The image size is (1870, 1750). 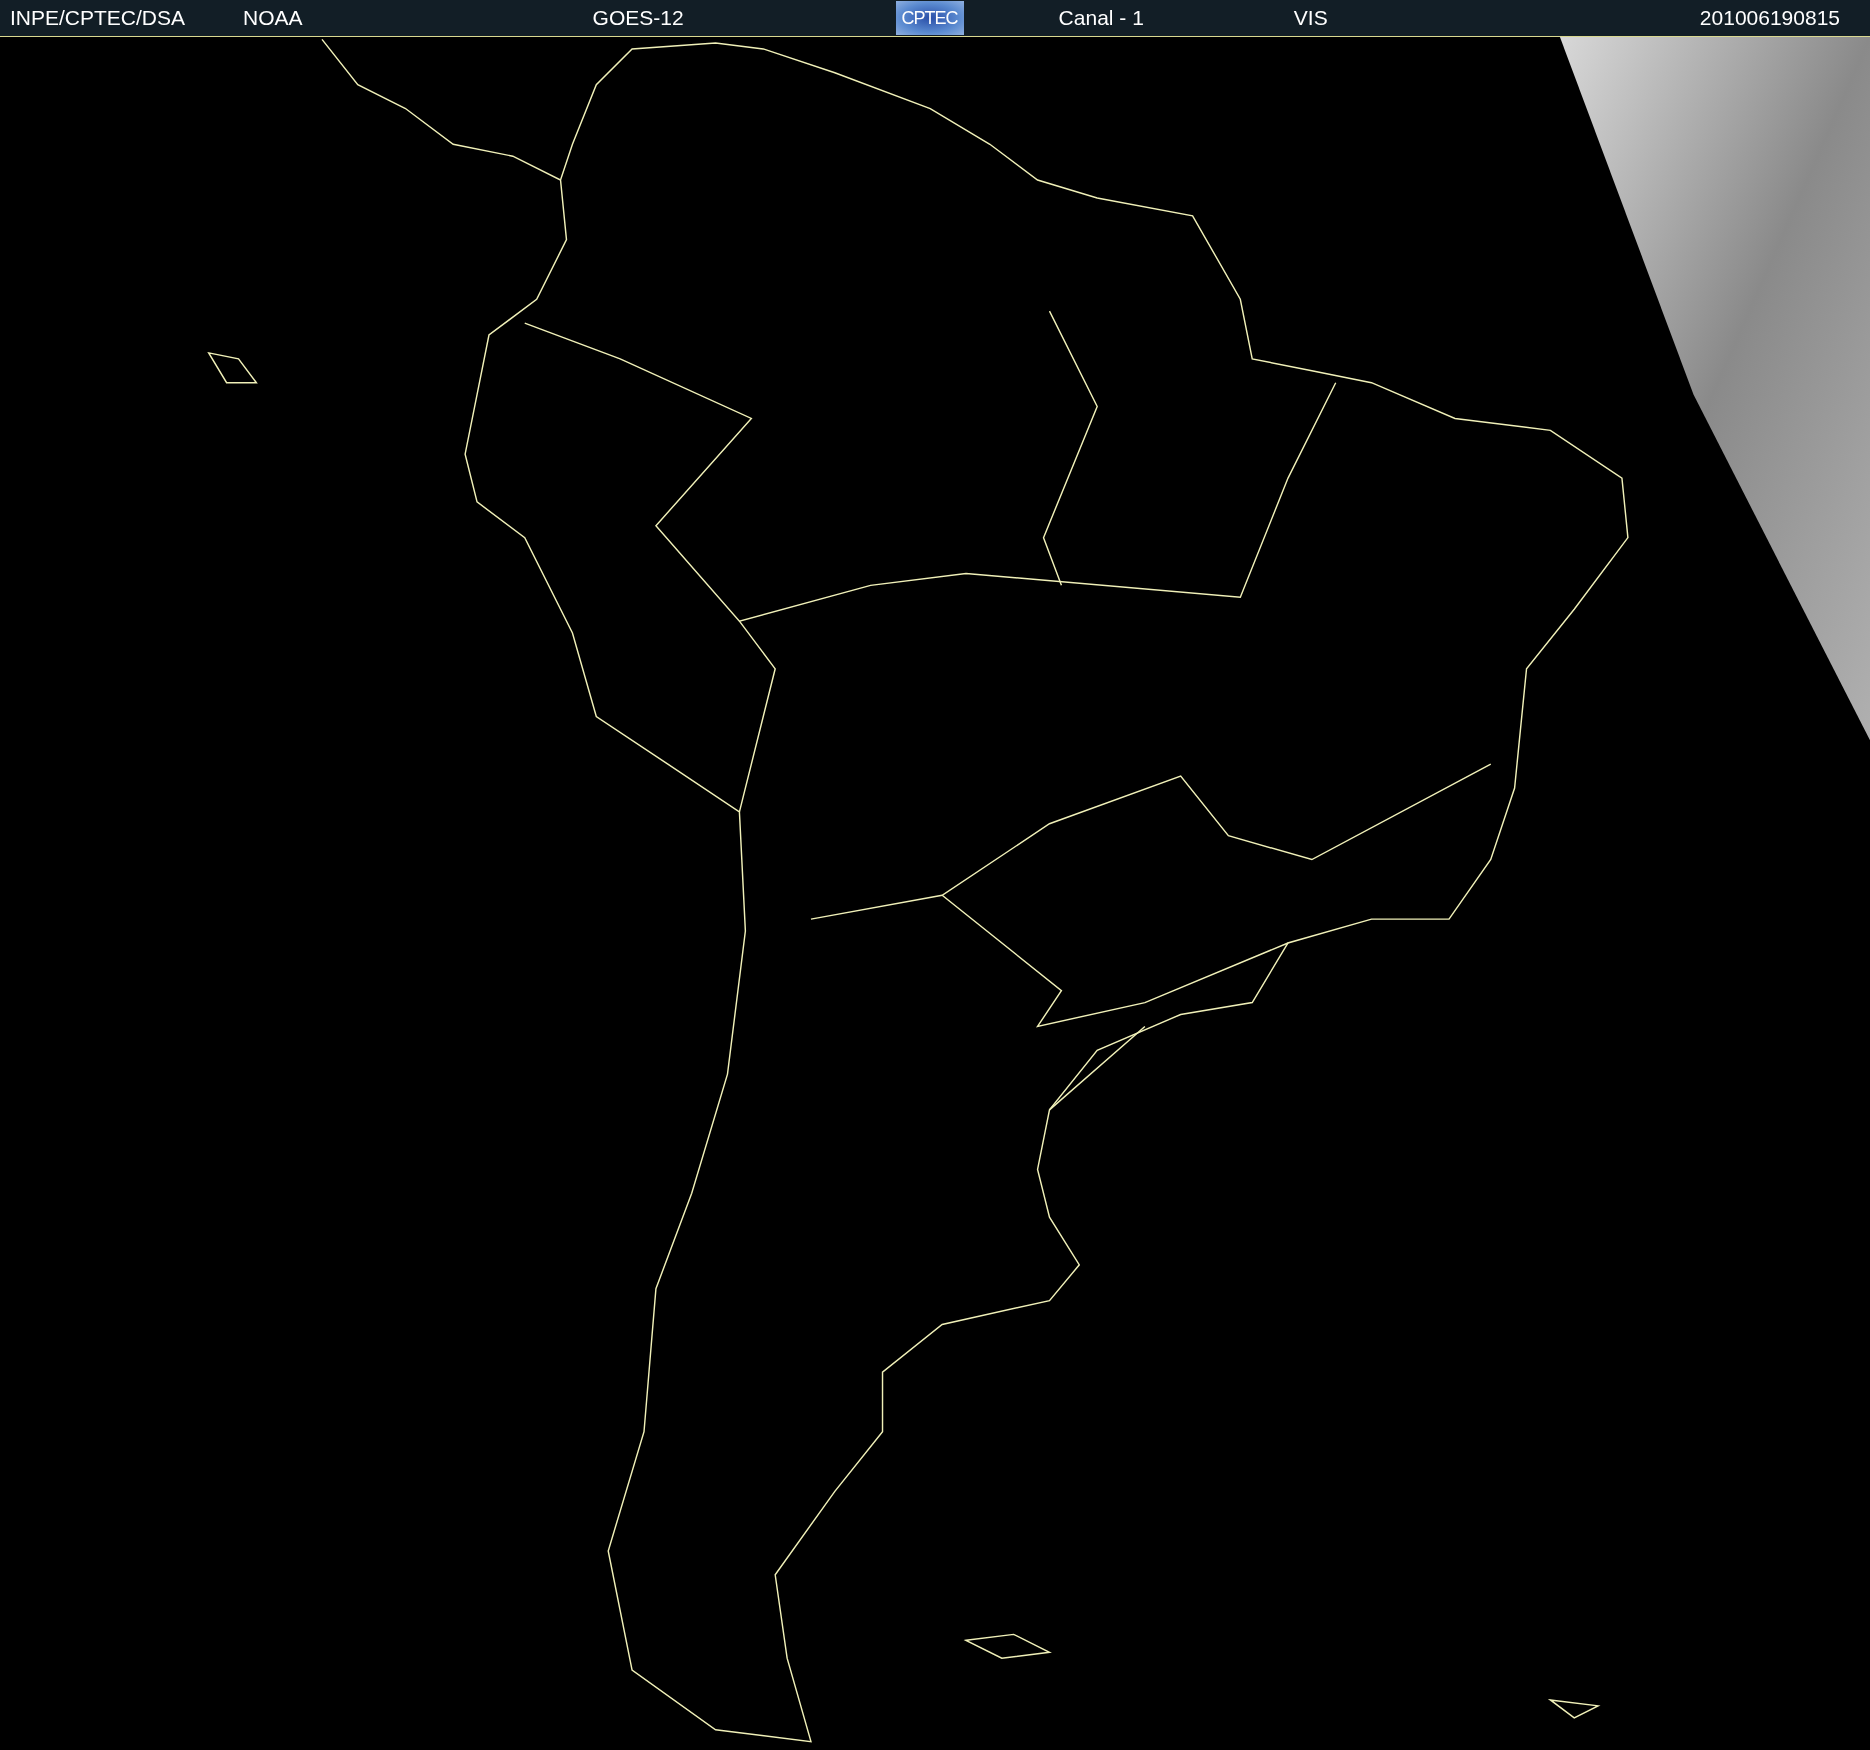 I want to click on timestamp-label: 201006190815, so click(x=1769, y=18).